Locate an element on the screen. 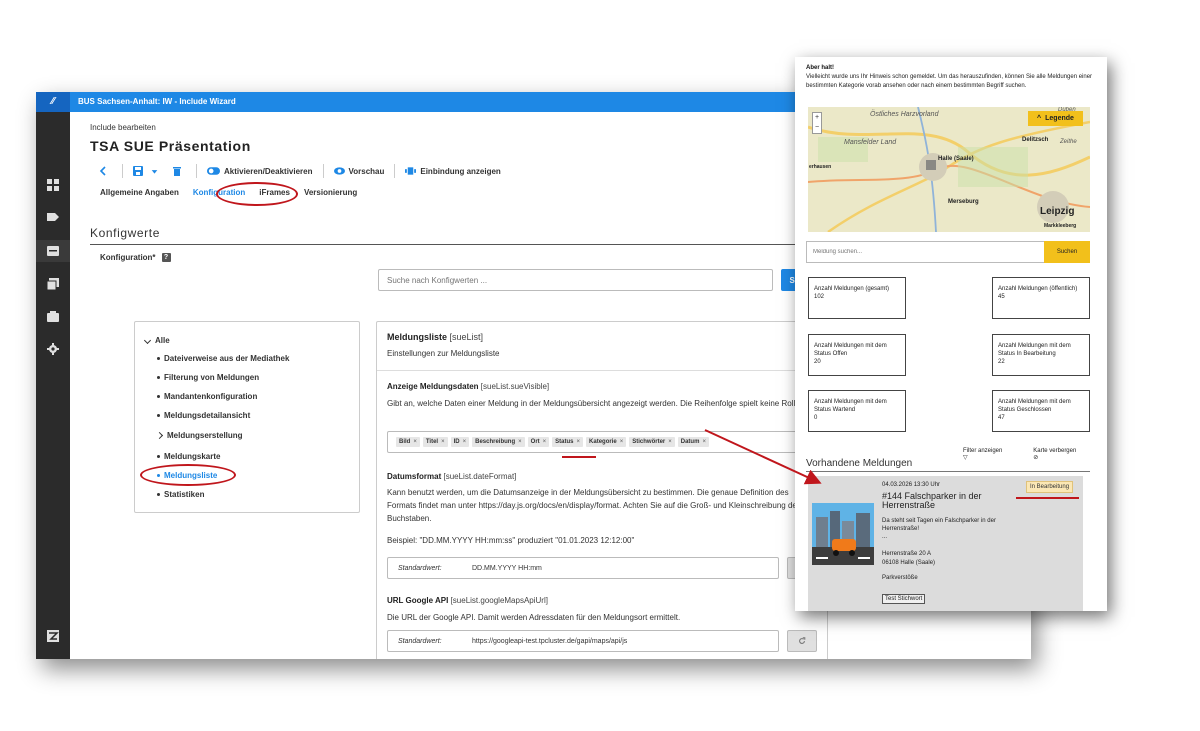  tab-general: Allgemeine Angaben is located at coordinates (139, 195).